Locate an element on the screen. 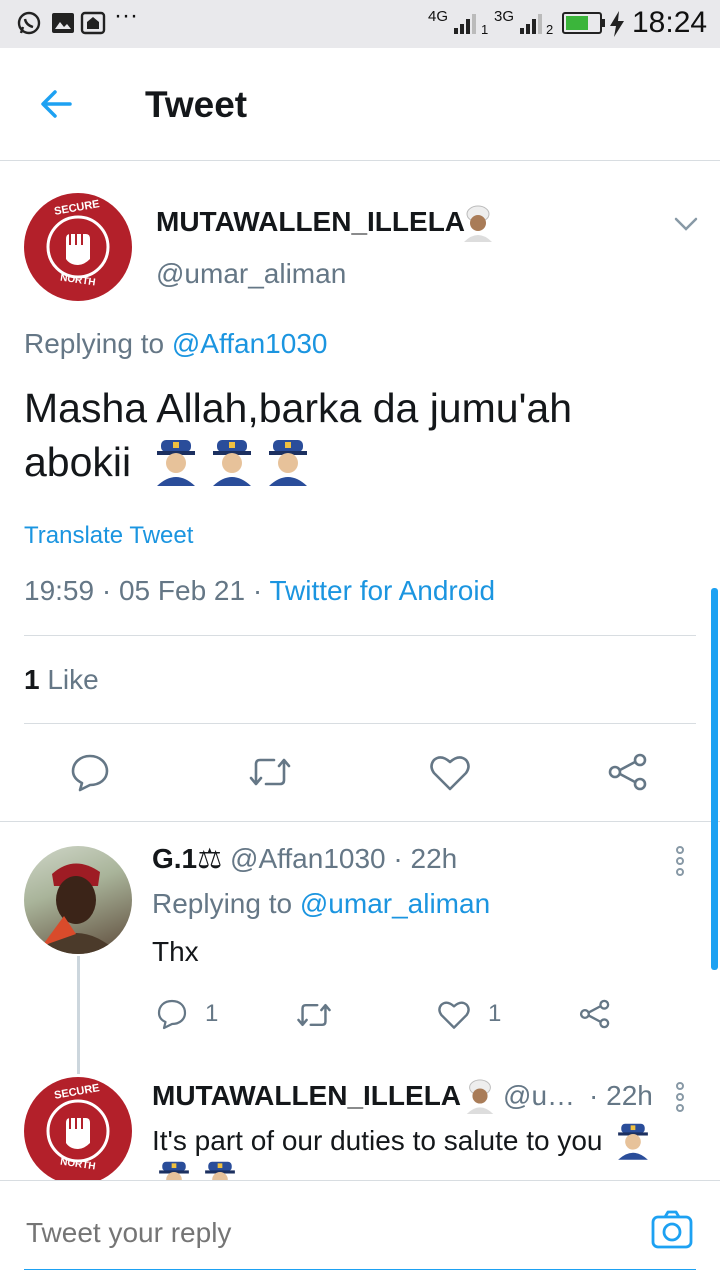  battery-icon is located at coordinates (583, 23).